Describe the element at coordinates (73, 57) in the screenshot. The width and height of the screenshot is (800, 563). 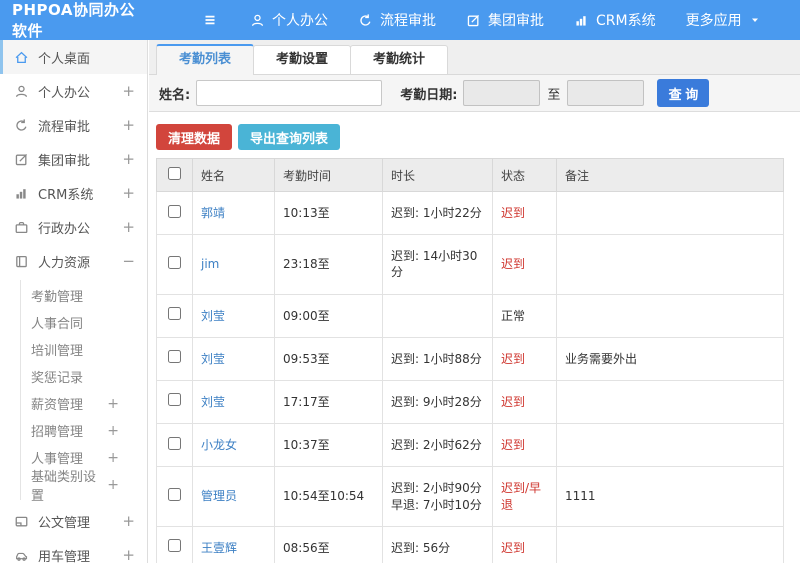
I see `sidebar-item-personal-desktop: 个人桌面` at that location.